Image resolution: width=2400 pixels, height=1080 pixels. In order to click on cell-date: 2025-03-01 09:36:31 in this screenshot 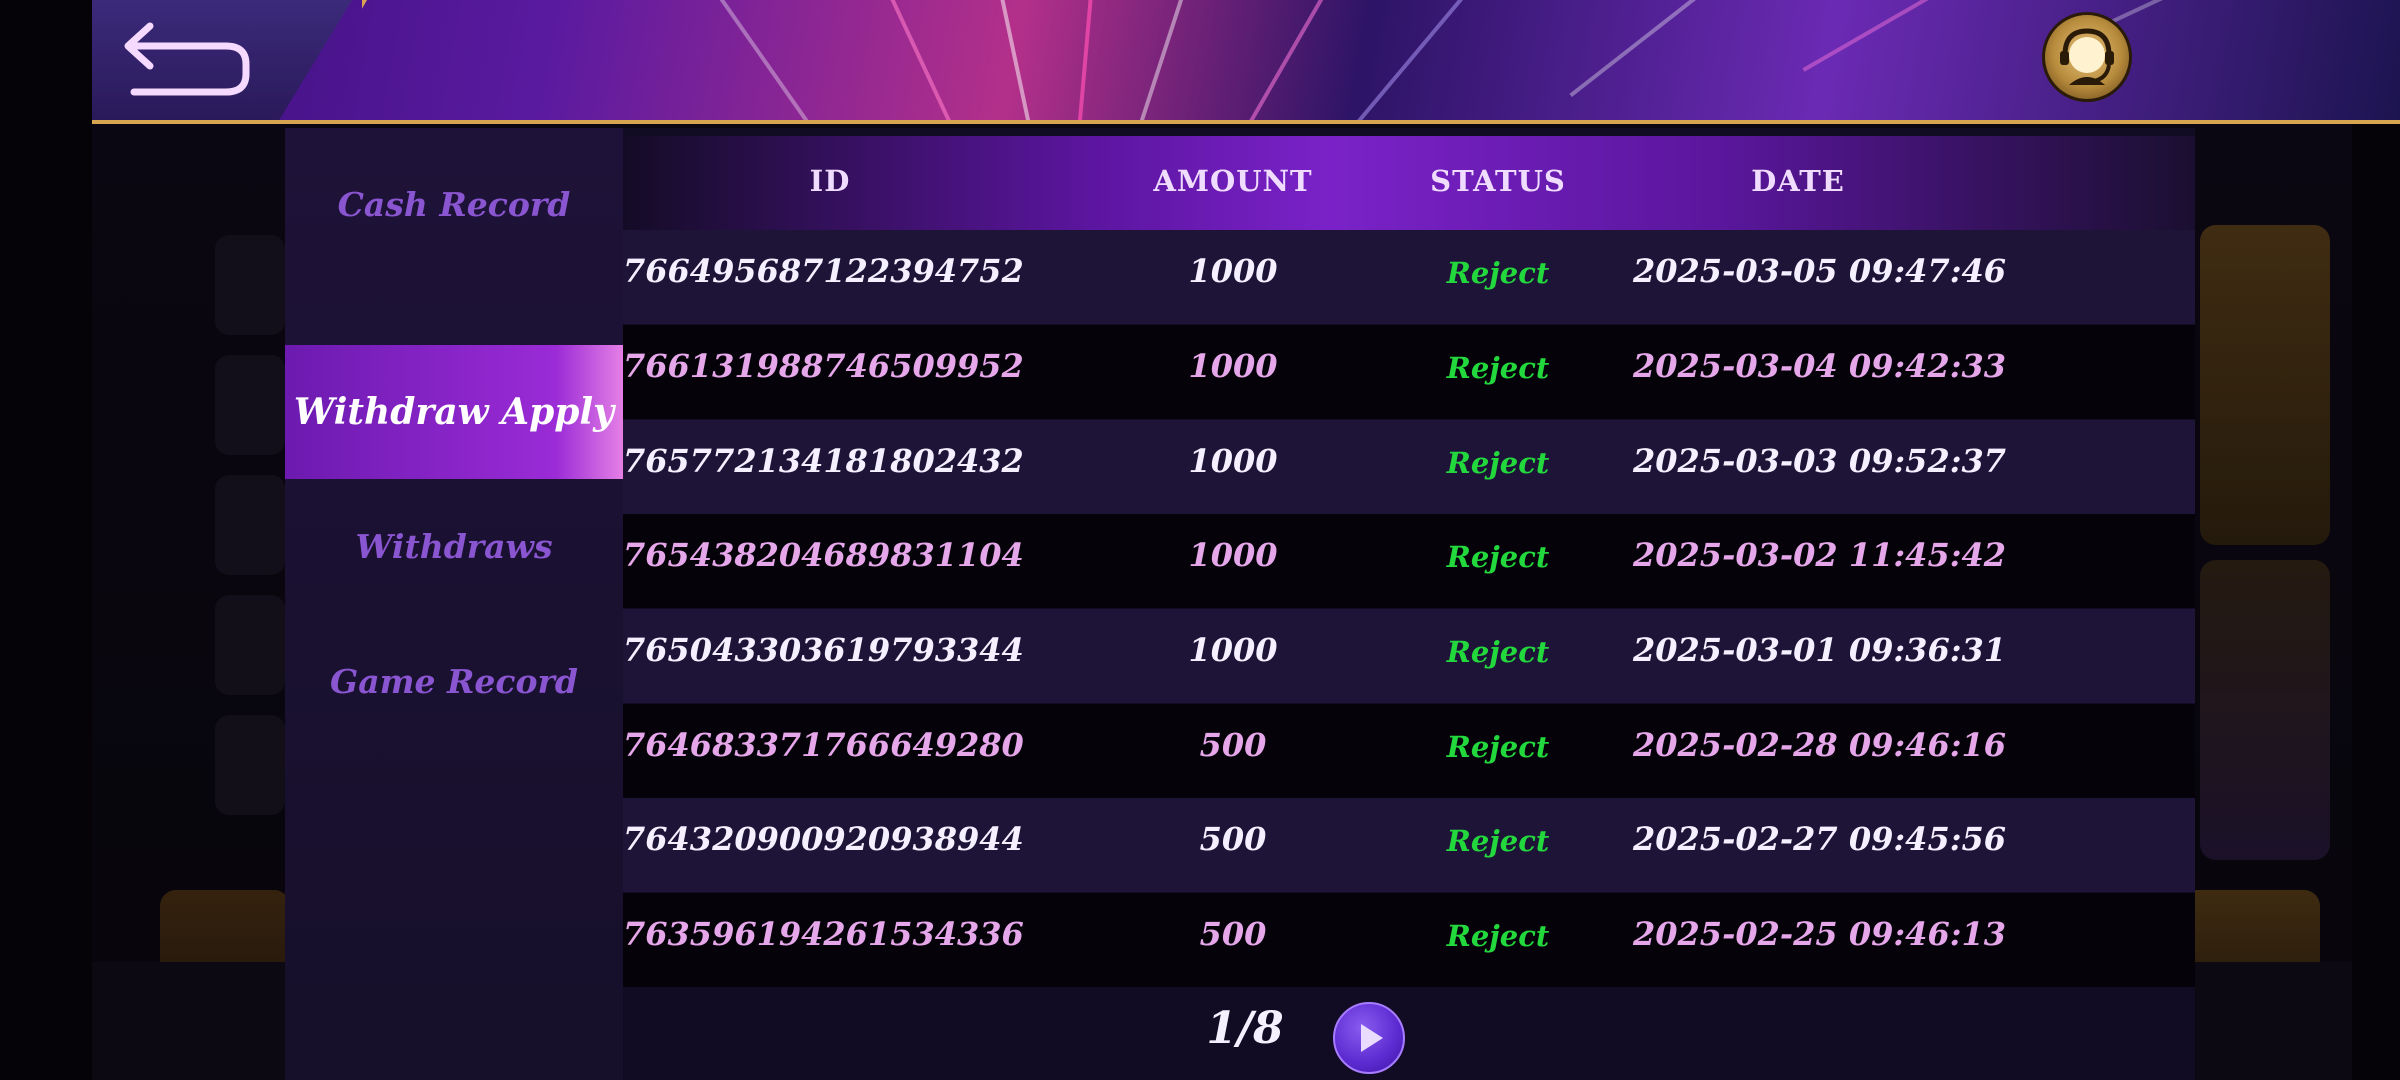, I will do `click(1820, 650)`.